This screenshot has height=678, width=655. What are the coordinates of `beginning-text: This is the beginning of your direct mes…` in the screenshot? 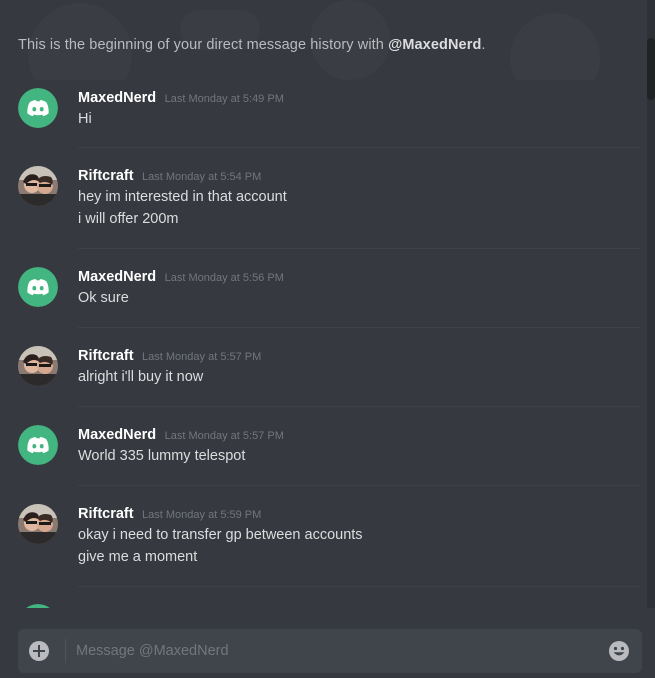 It's located at (203, 45).